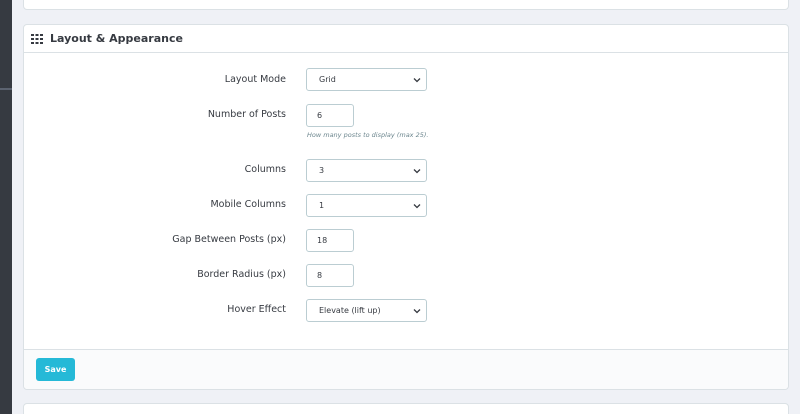 This screenshot has width=800, height=414. I want to click on number-of-posts-help: How many posts to display (max 25)., so click(368, 135).